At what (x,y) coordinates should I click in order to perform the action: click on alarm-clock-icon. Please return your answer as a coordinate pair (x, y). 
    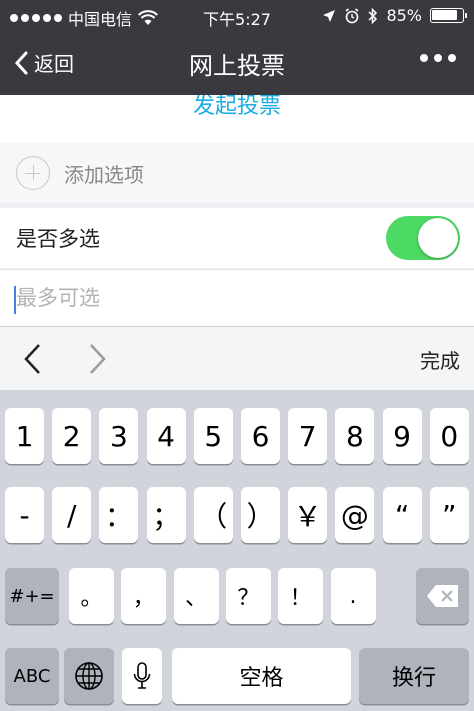
    Looking at the image, I should click on (352, 15).